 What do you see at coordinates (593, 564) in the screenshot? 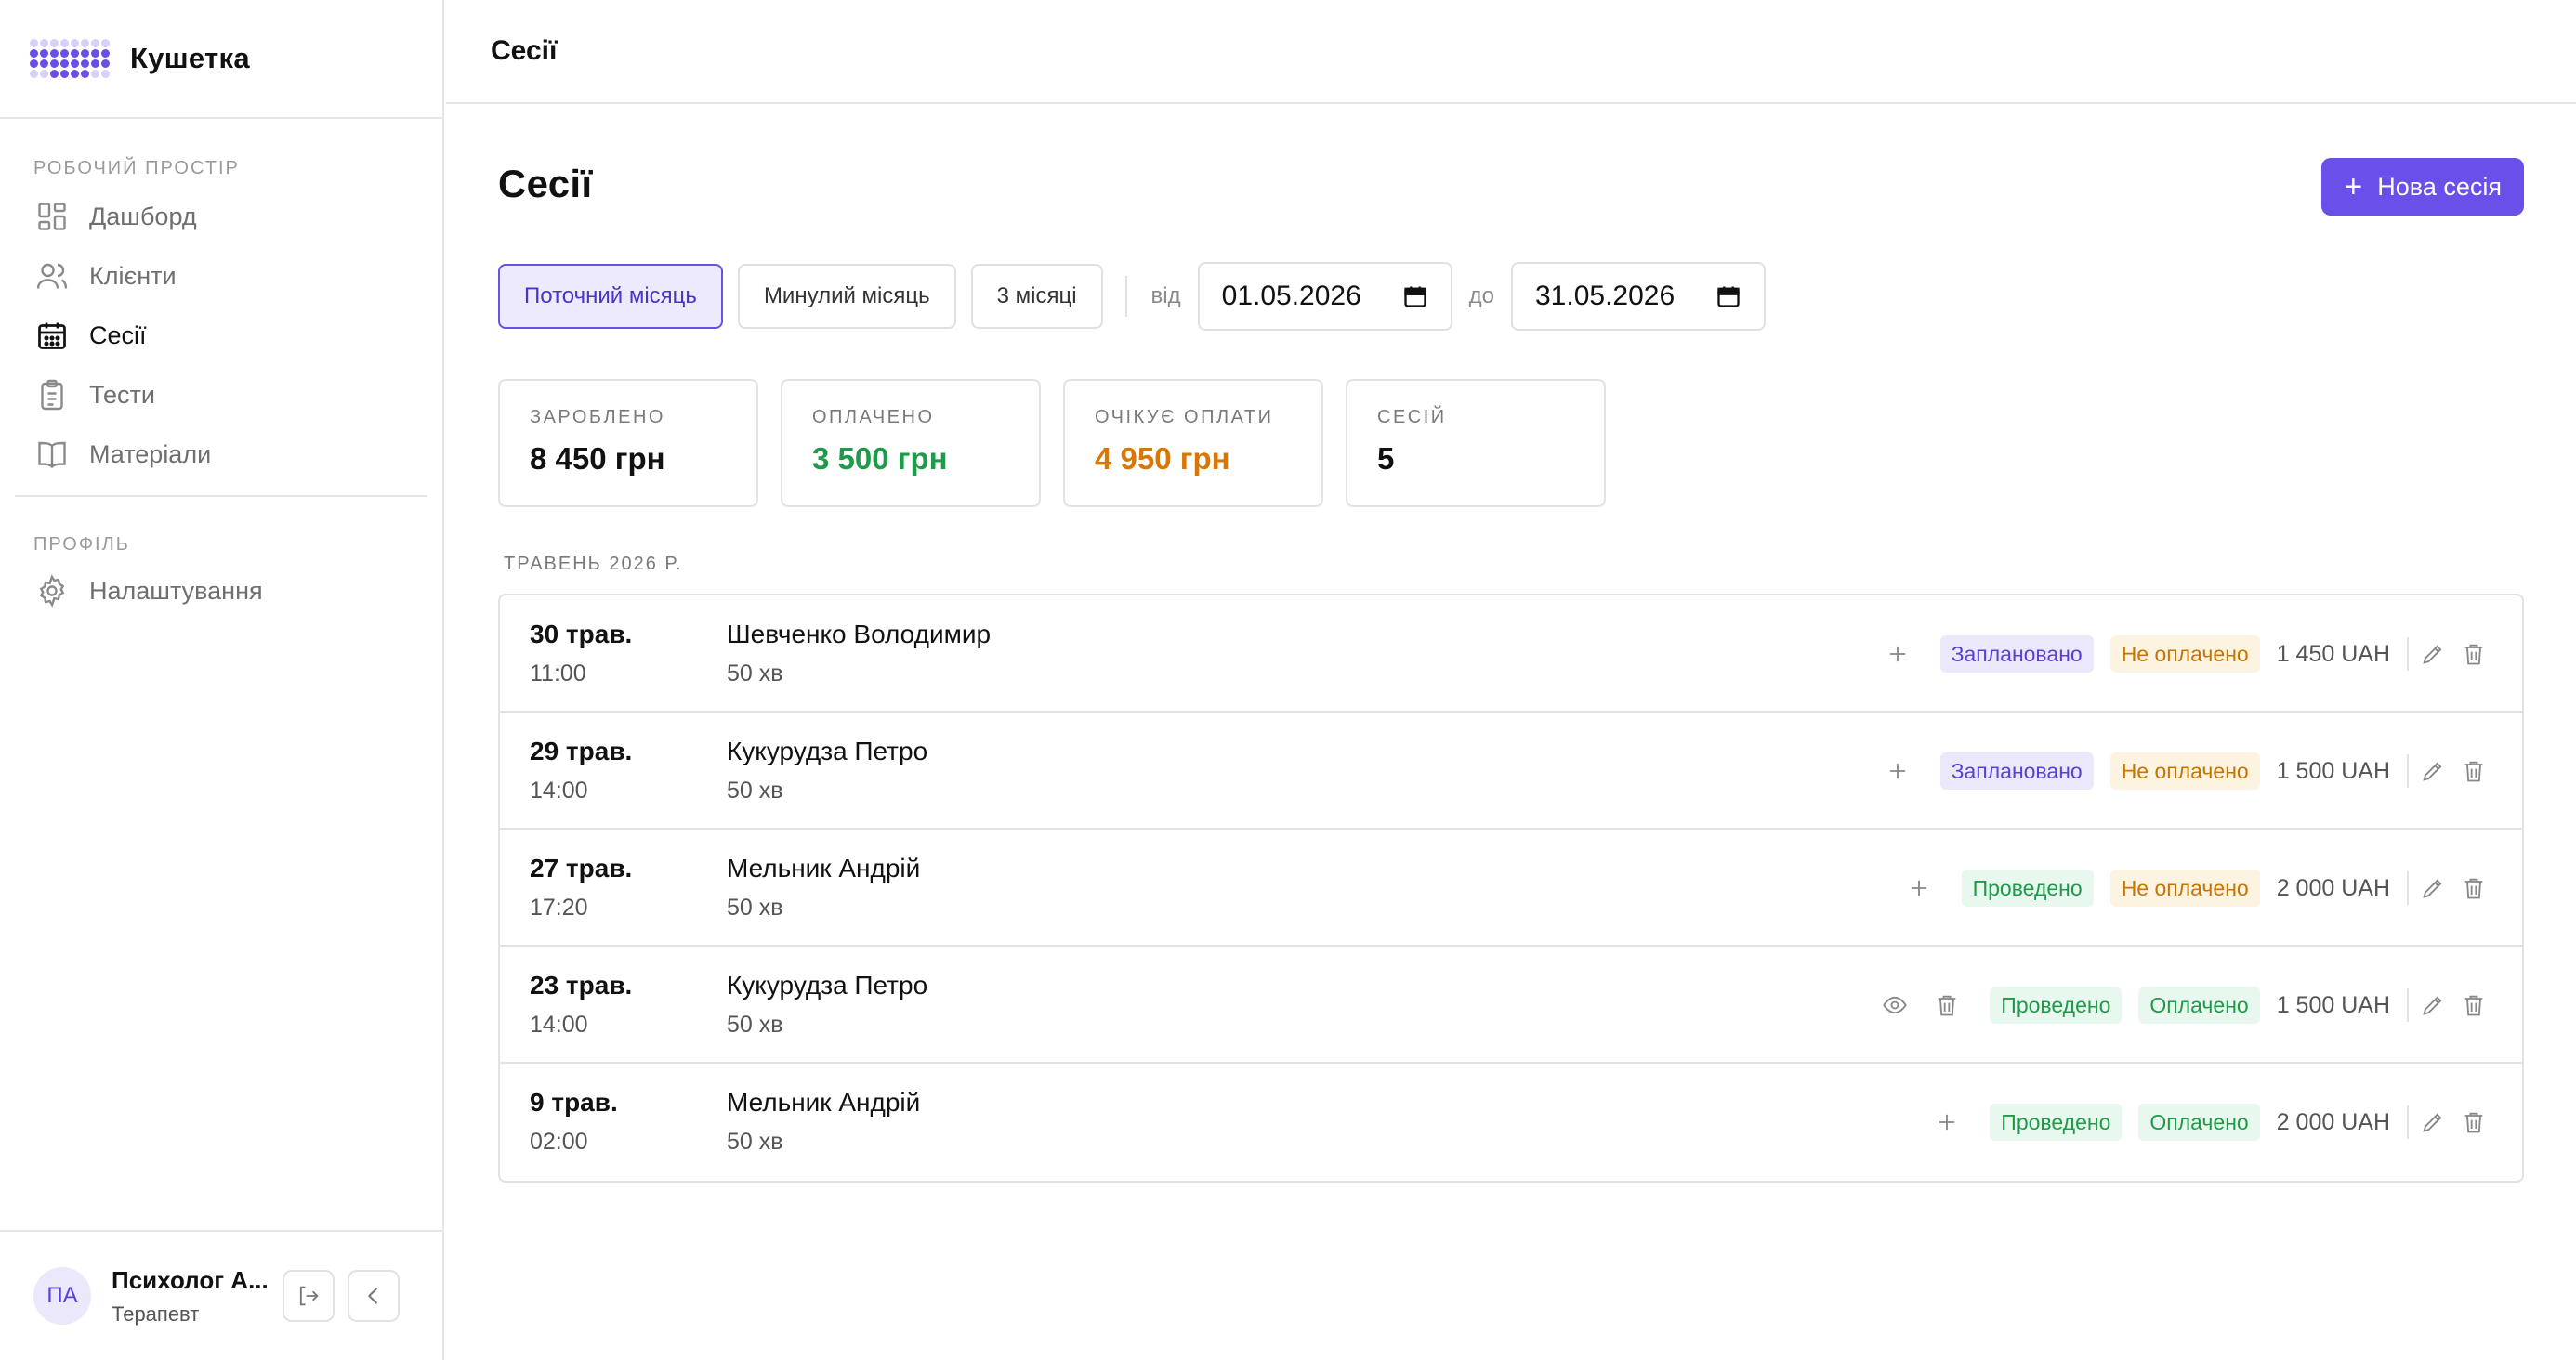
I see `month-group-label: ТРАВЕНЬ 2026 Р.` at bounding box center [593, 564].